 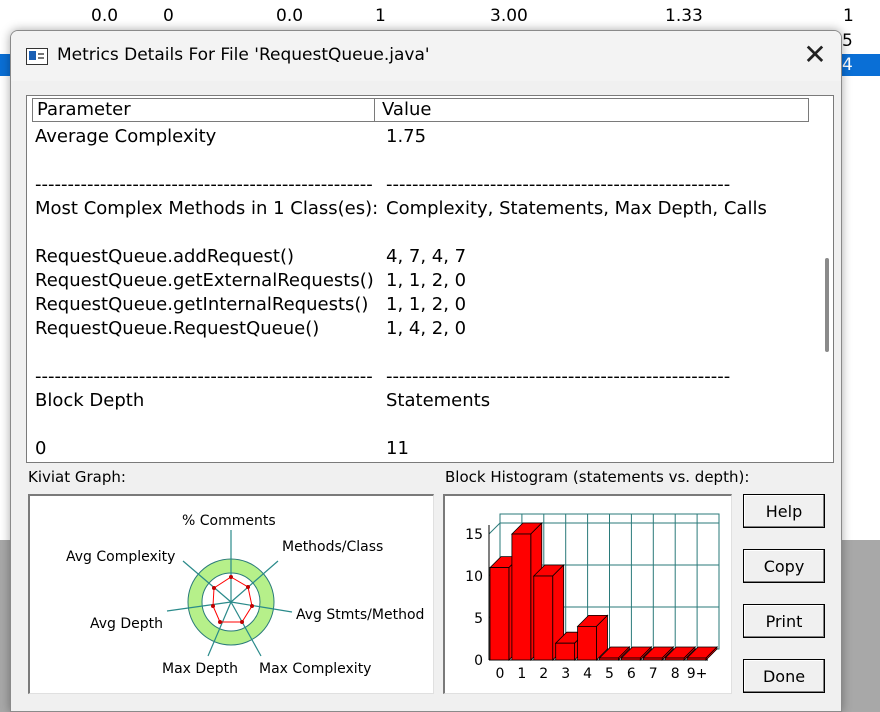 I want to click on parameter-cell: RequestQueue.RequestQueue(), so click(x=177, y=328).